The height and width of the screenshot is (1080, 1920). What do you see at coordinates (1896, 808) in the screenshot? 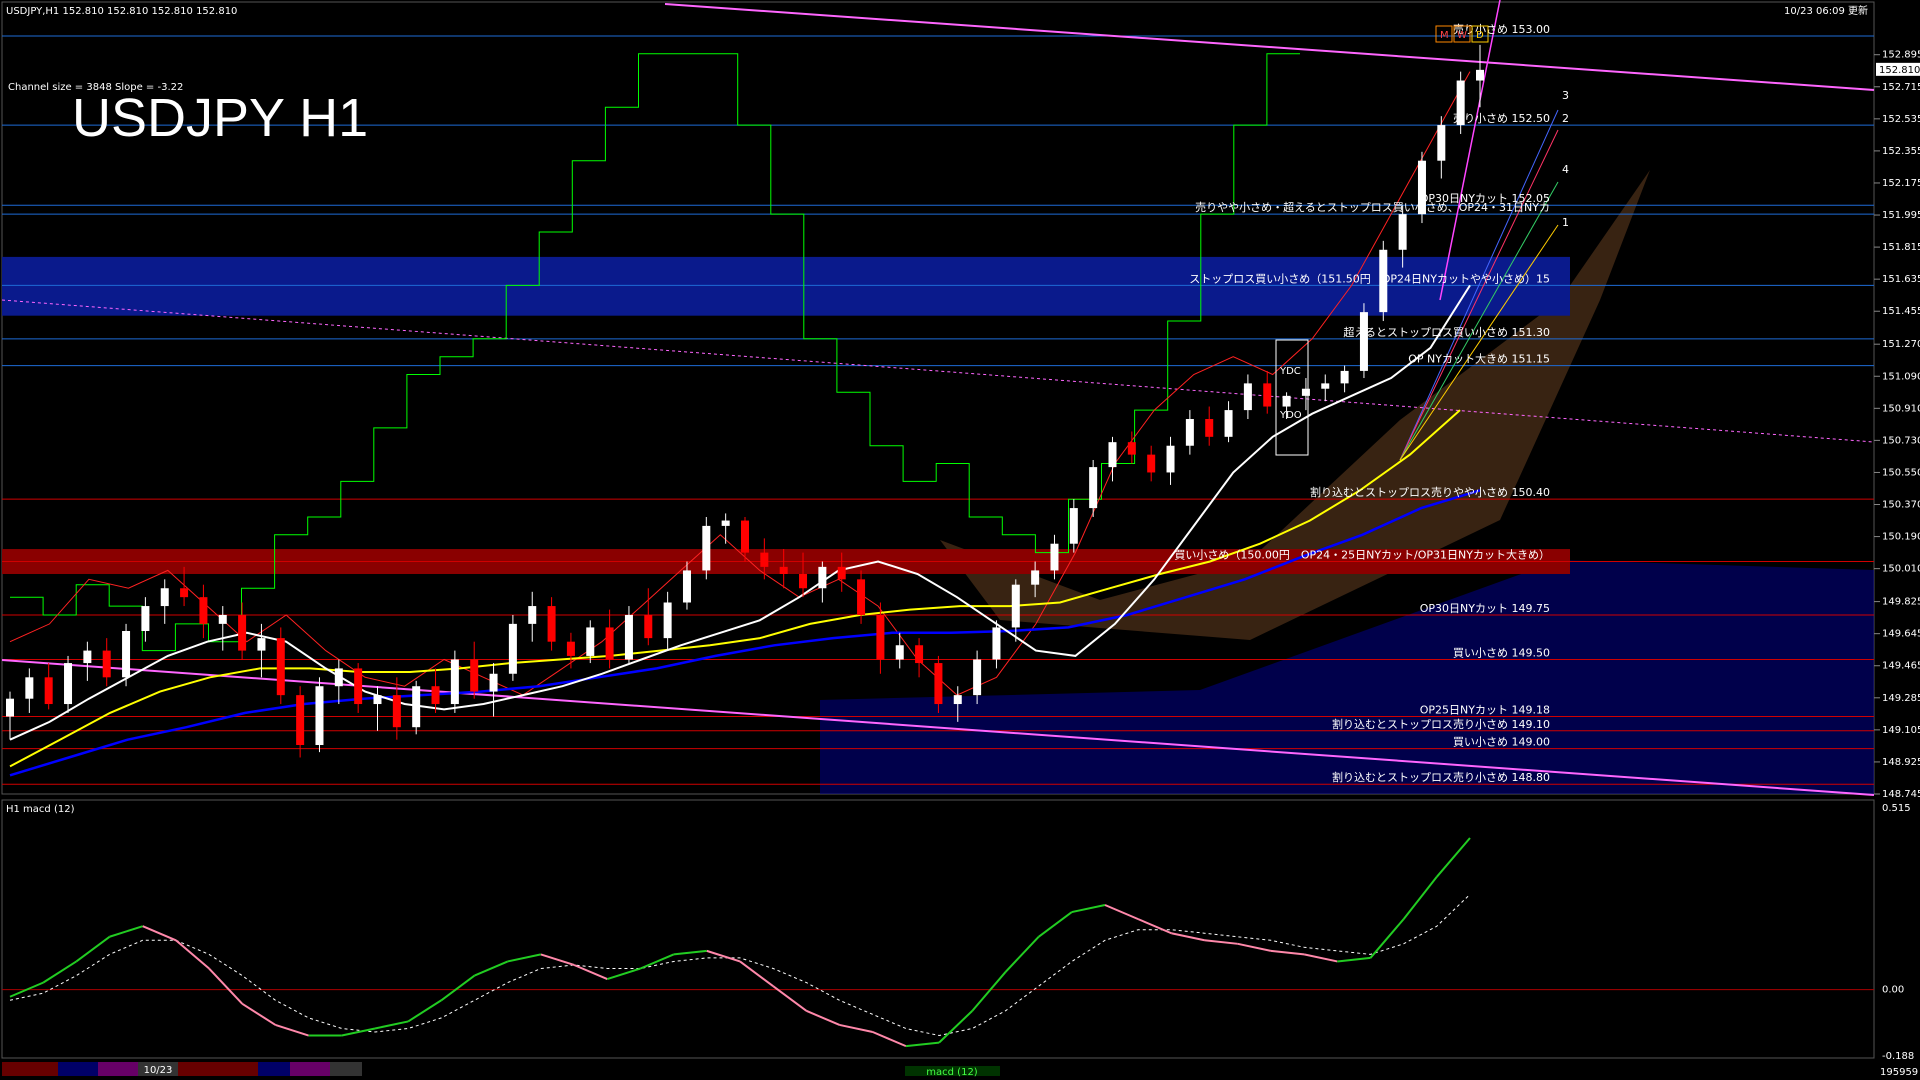
I see `macd-tick-label: 0.515` at bounding box center [1896, 808].